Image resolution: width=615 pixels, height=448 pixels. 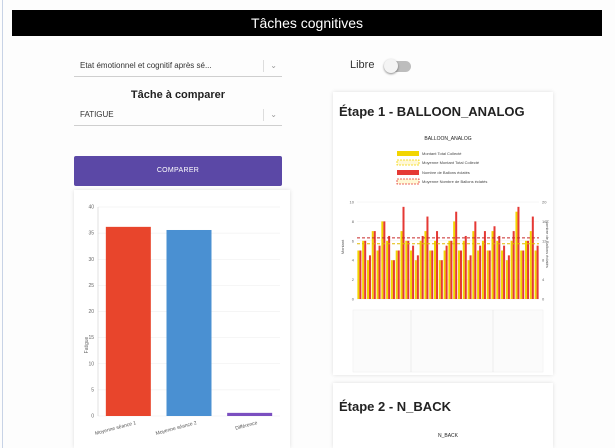 What do you see at coordinates (92, 417) in the screenshot?
I see `y-tick-label: 0` at bounding box center [92, 417].